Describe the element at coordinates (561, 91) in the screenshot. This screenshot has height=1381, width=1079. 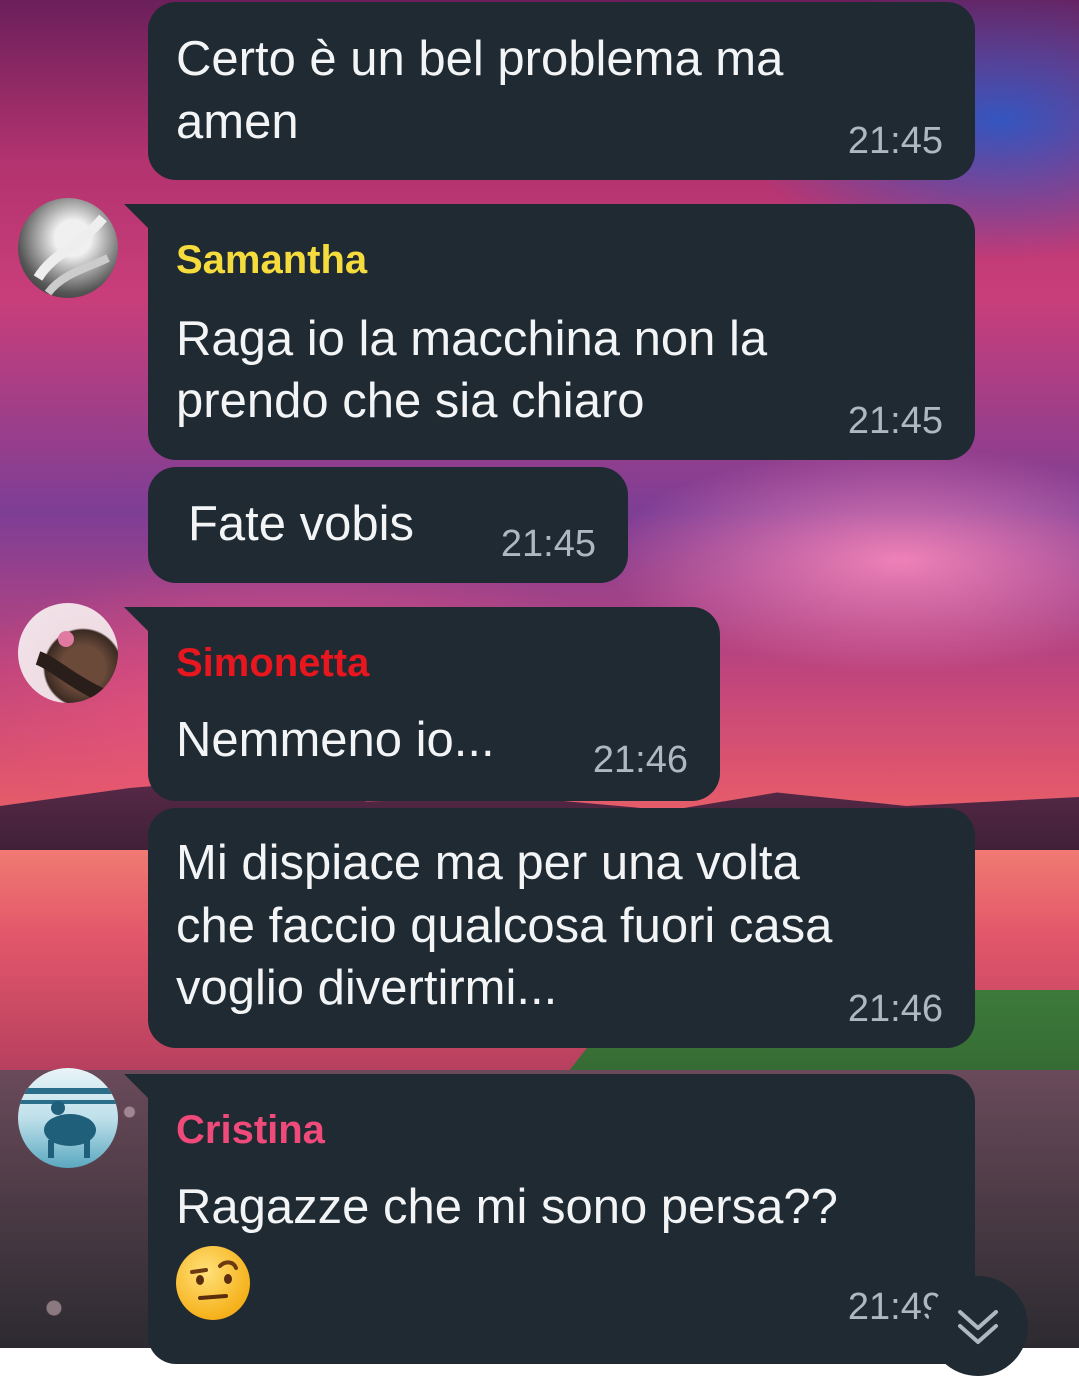
I see `message-bubble: Certo è un bel problema ma amen 21:45` at that location.